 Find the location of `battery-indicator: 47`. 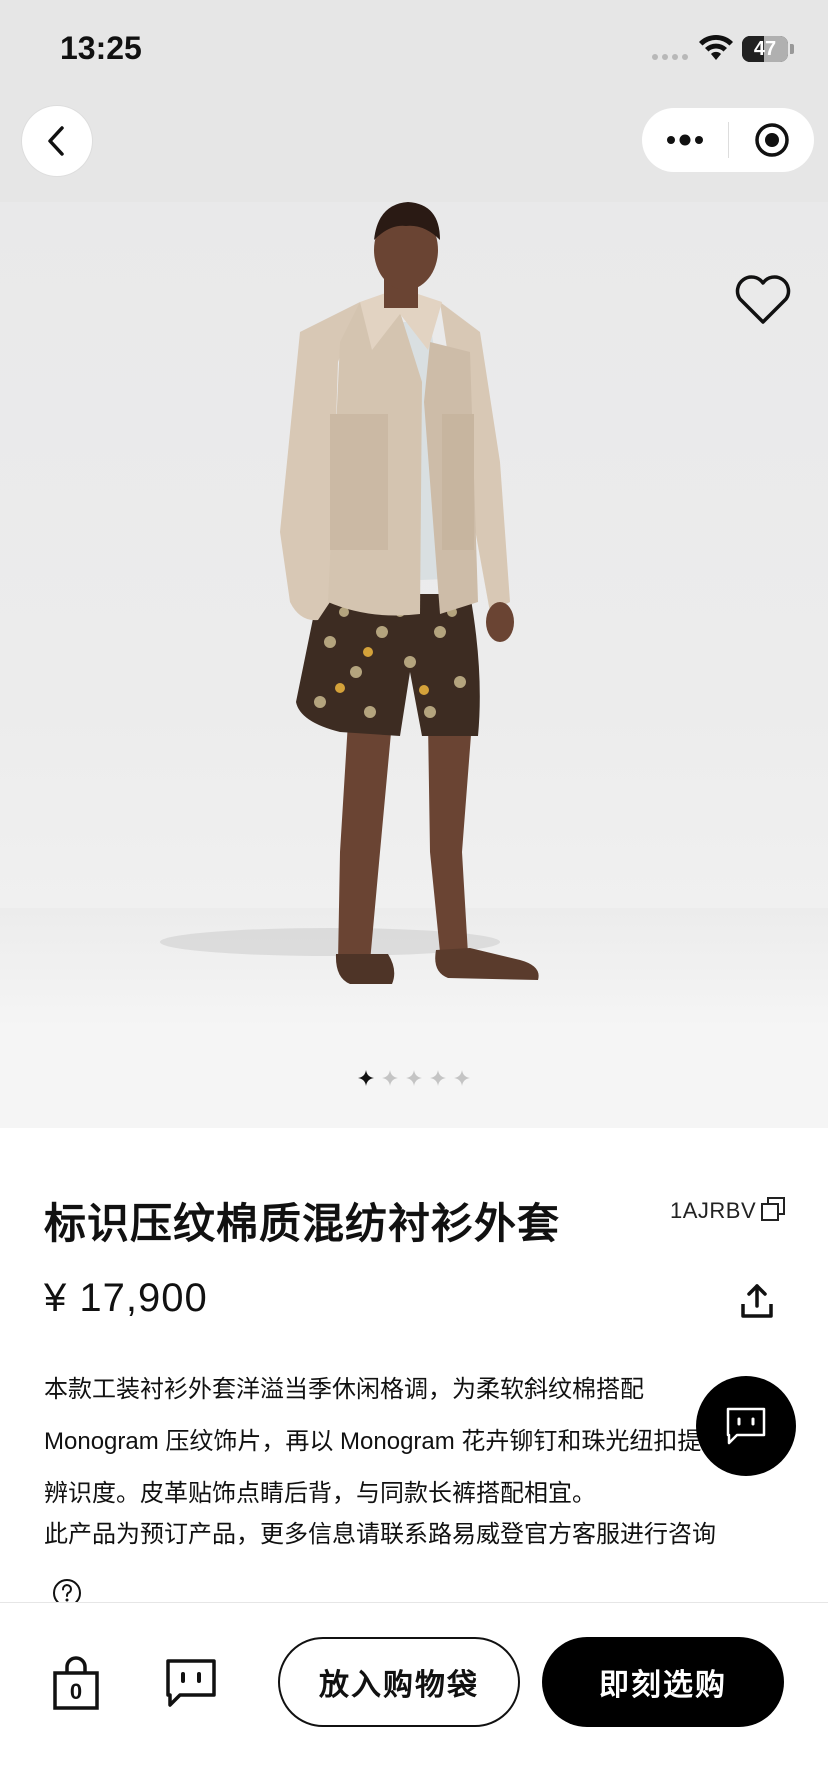

battery-indicator: 47 is located at coordinates (765, 49).